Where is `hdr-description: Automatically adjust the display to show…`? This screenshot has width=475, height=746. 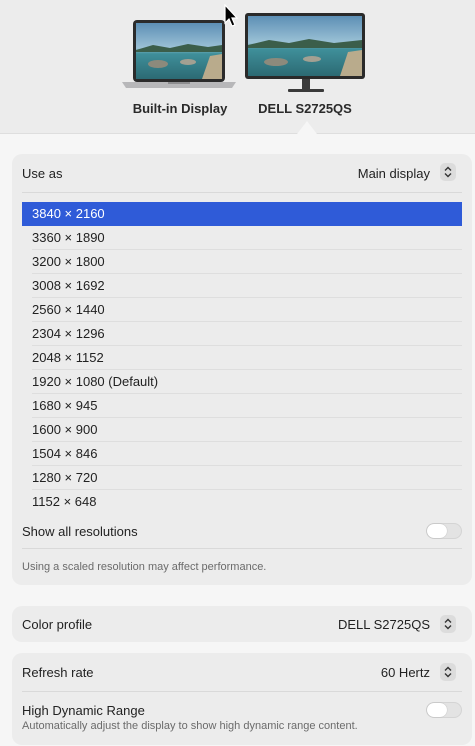 hdr-description: Automatically adjust the display to show… is located at coordinates (190, 726).